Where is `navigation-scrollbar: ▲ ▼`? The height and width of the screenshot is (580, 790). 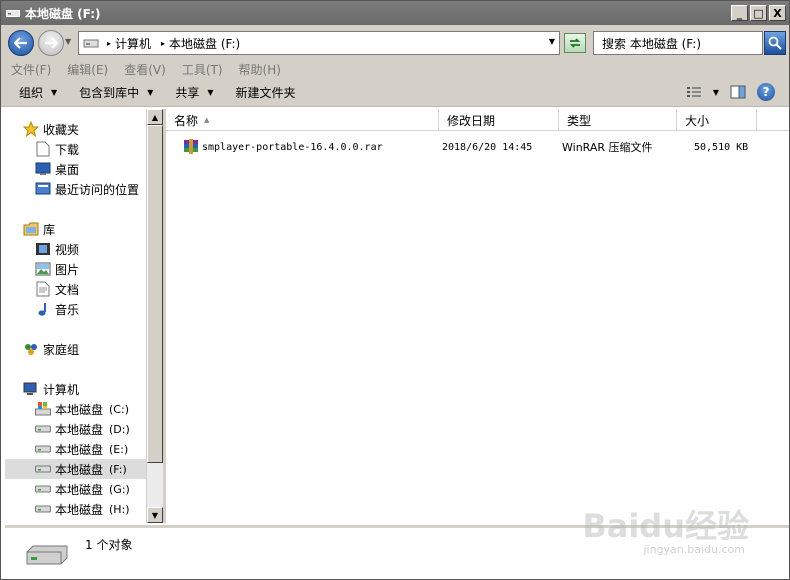 navigation-scrollbar: ▲ ▼ is located at coordinates (154, 316).